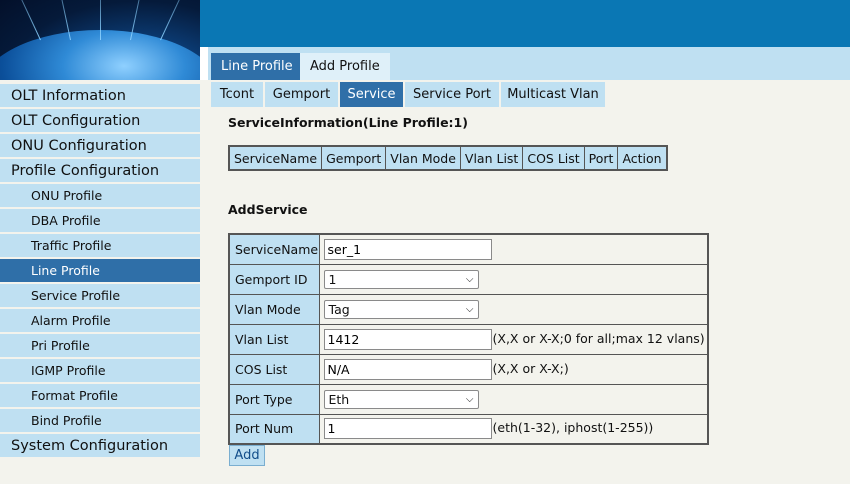 The image size is (850, 484). I want to click on nav-item-service-profile: Service Profile, so click(100, 295).